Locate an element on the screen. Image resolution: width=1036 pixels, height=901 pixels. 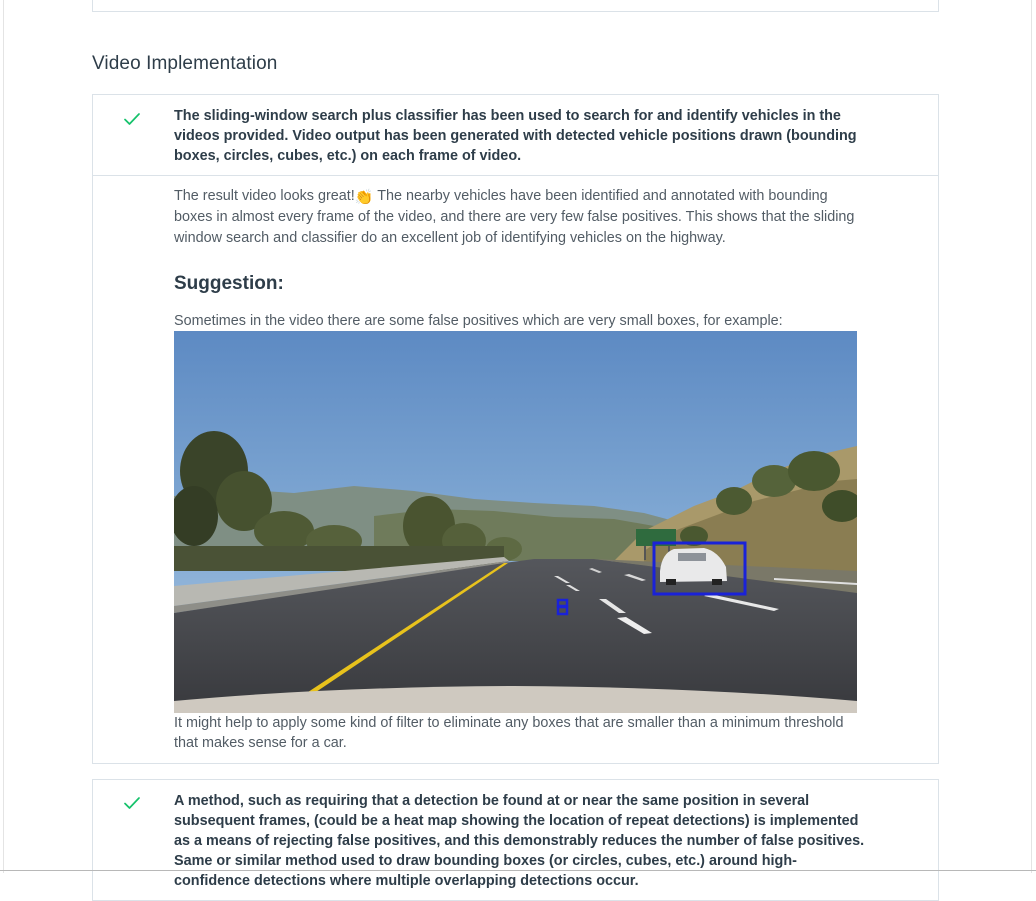
window-bottom-edge is located at coordinates (518, 870).